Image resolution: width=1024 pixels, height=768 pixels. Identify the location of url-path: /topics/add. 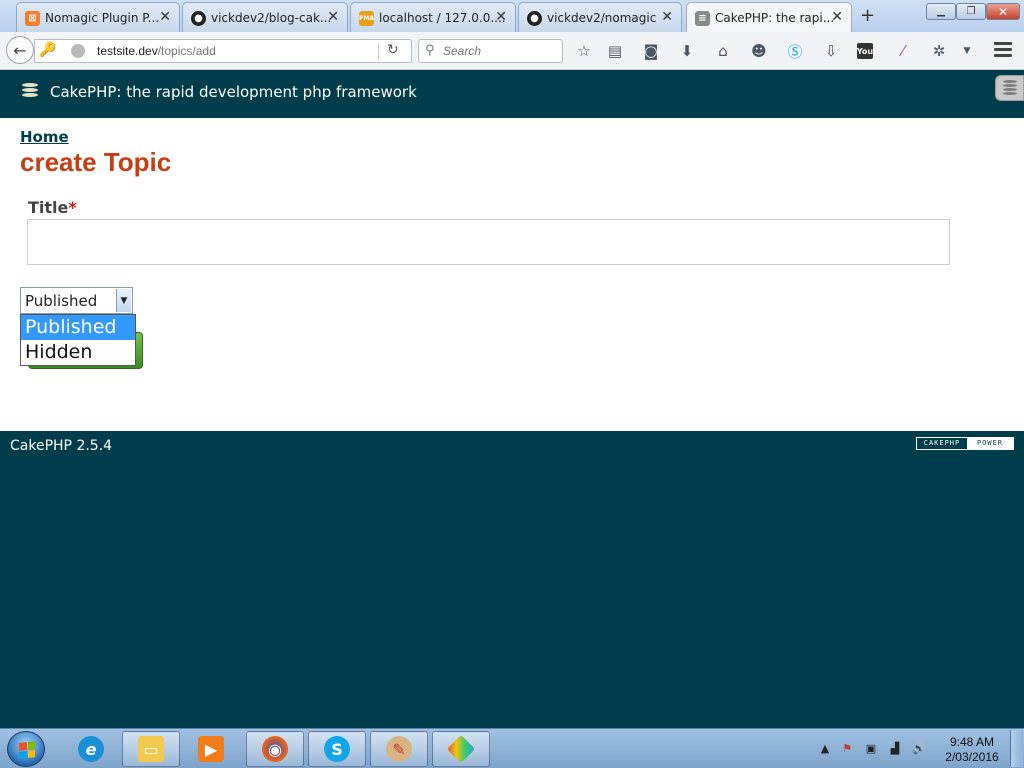
(186, 51).